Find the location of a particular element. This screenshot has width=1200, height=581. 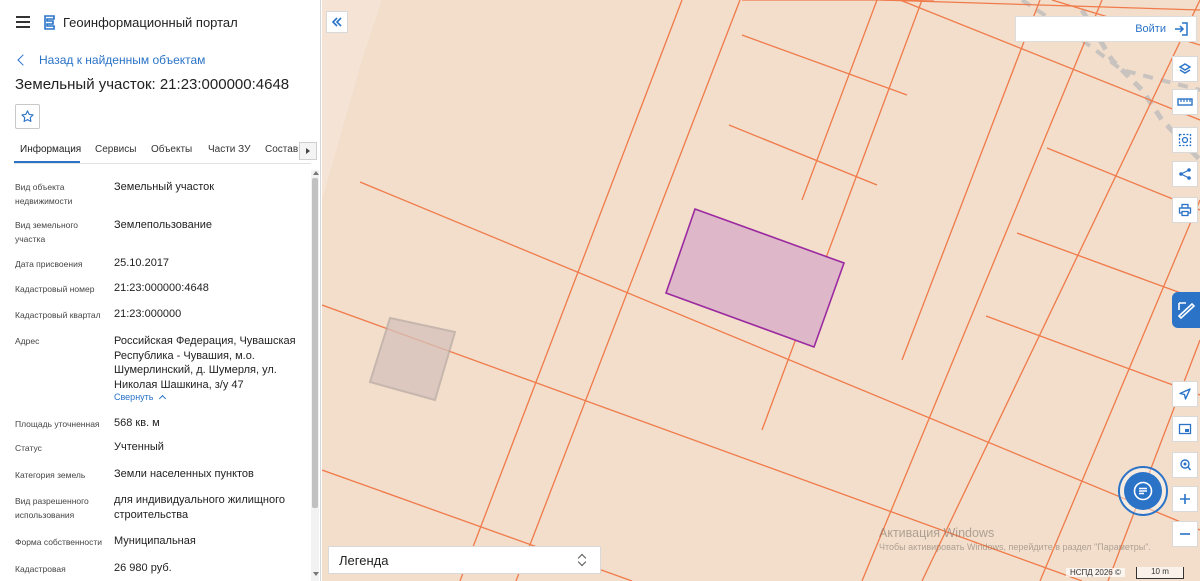

tab-information: Информация is located at coordinates (50, 149).